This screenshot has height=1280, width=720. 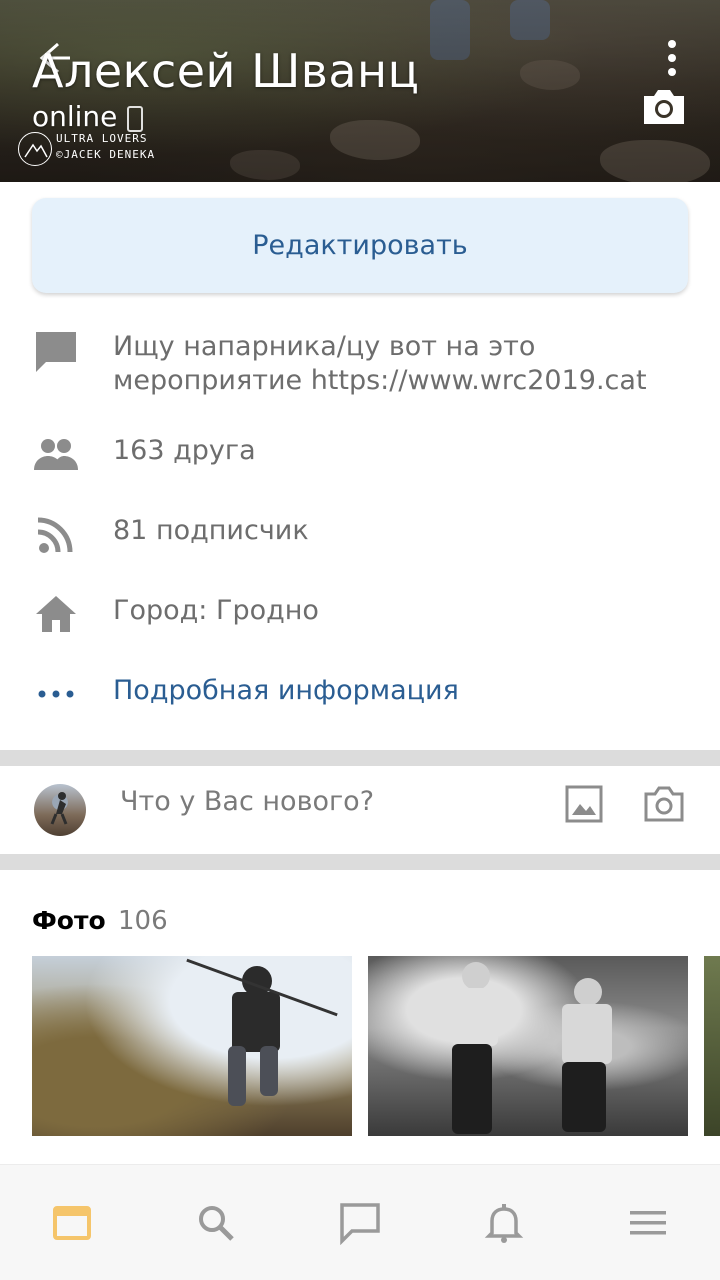 I want to click on watermark-line-1: ULTRA LOVERS, so click(x=102, y=138).